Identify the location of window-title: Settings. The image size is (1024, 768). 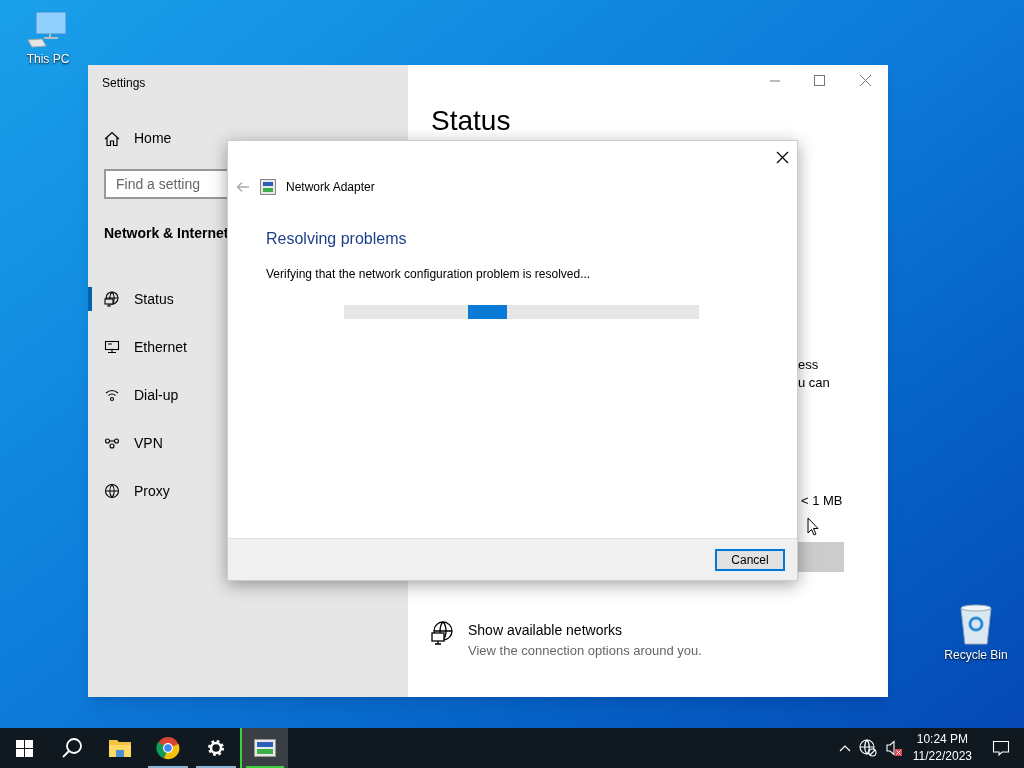
(124, 83).